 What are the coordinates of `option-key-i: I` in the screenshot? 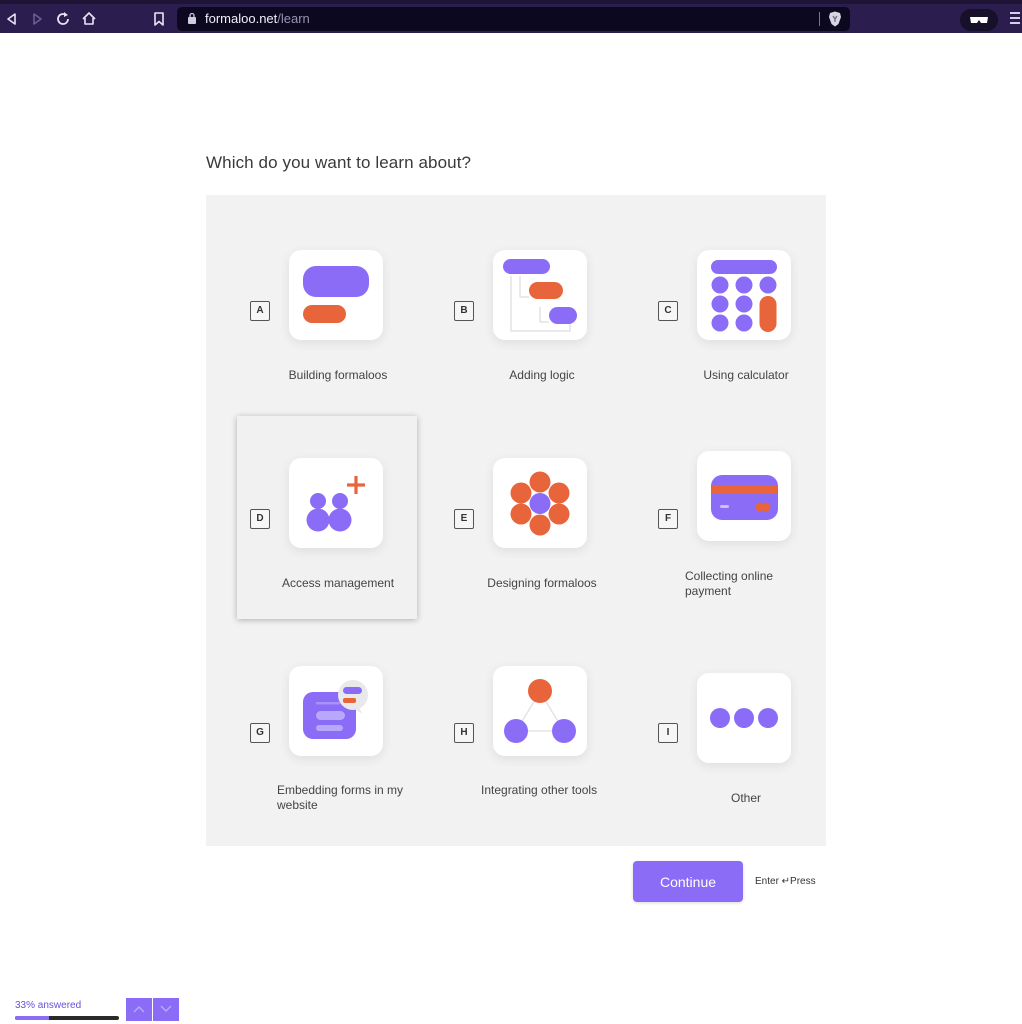 It's located at (668, 733).